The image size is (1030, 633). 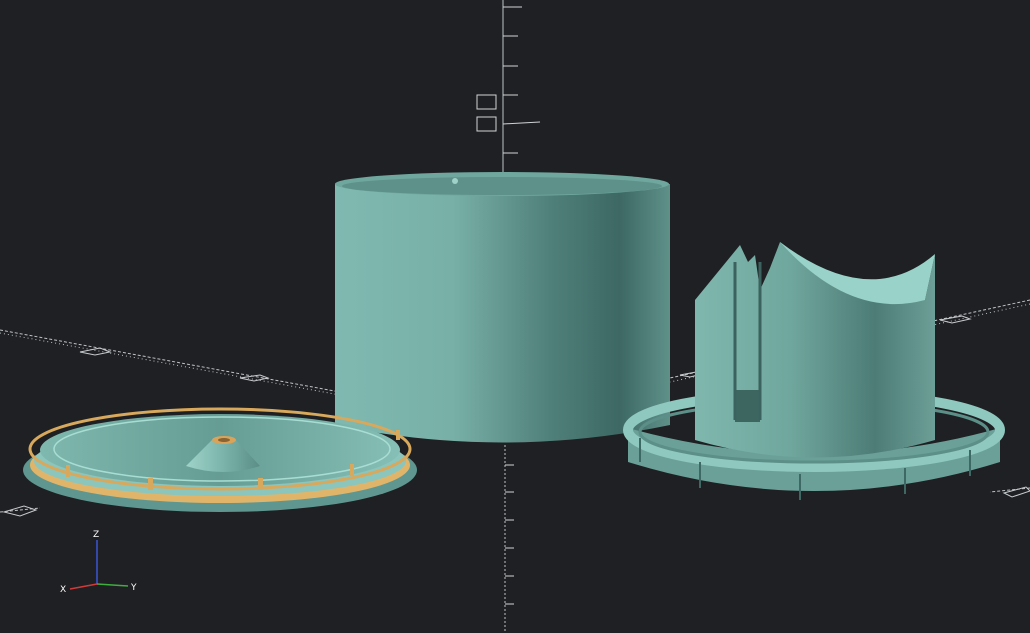 I want to click on cylinder-canister, so click(x=502, y=307).